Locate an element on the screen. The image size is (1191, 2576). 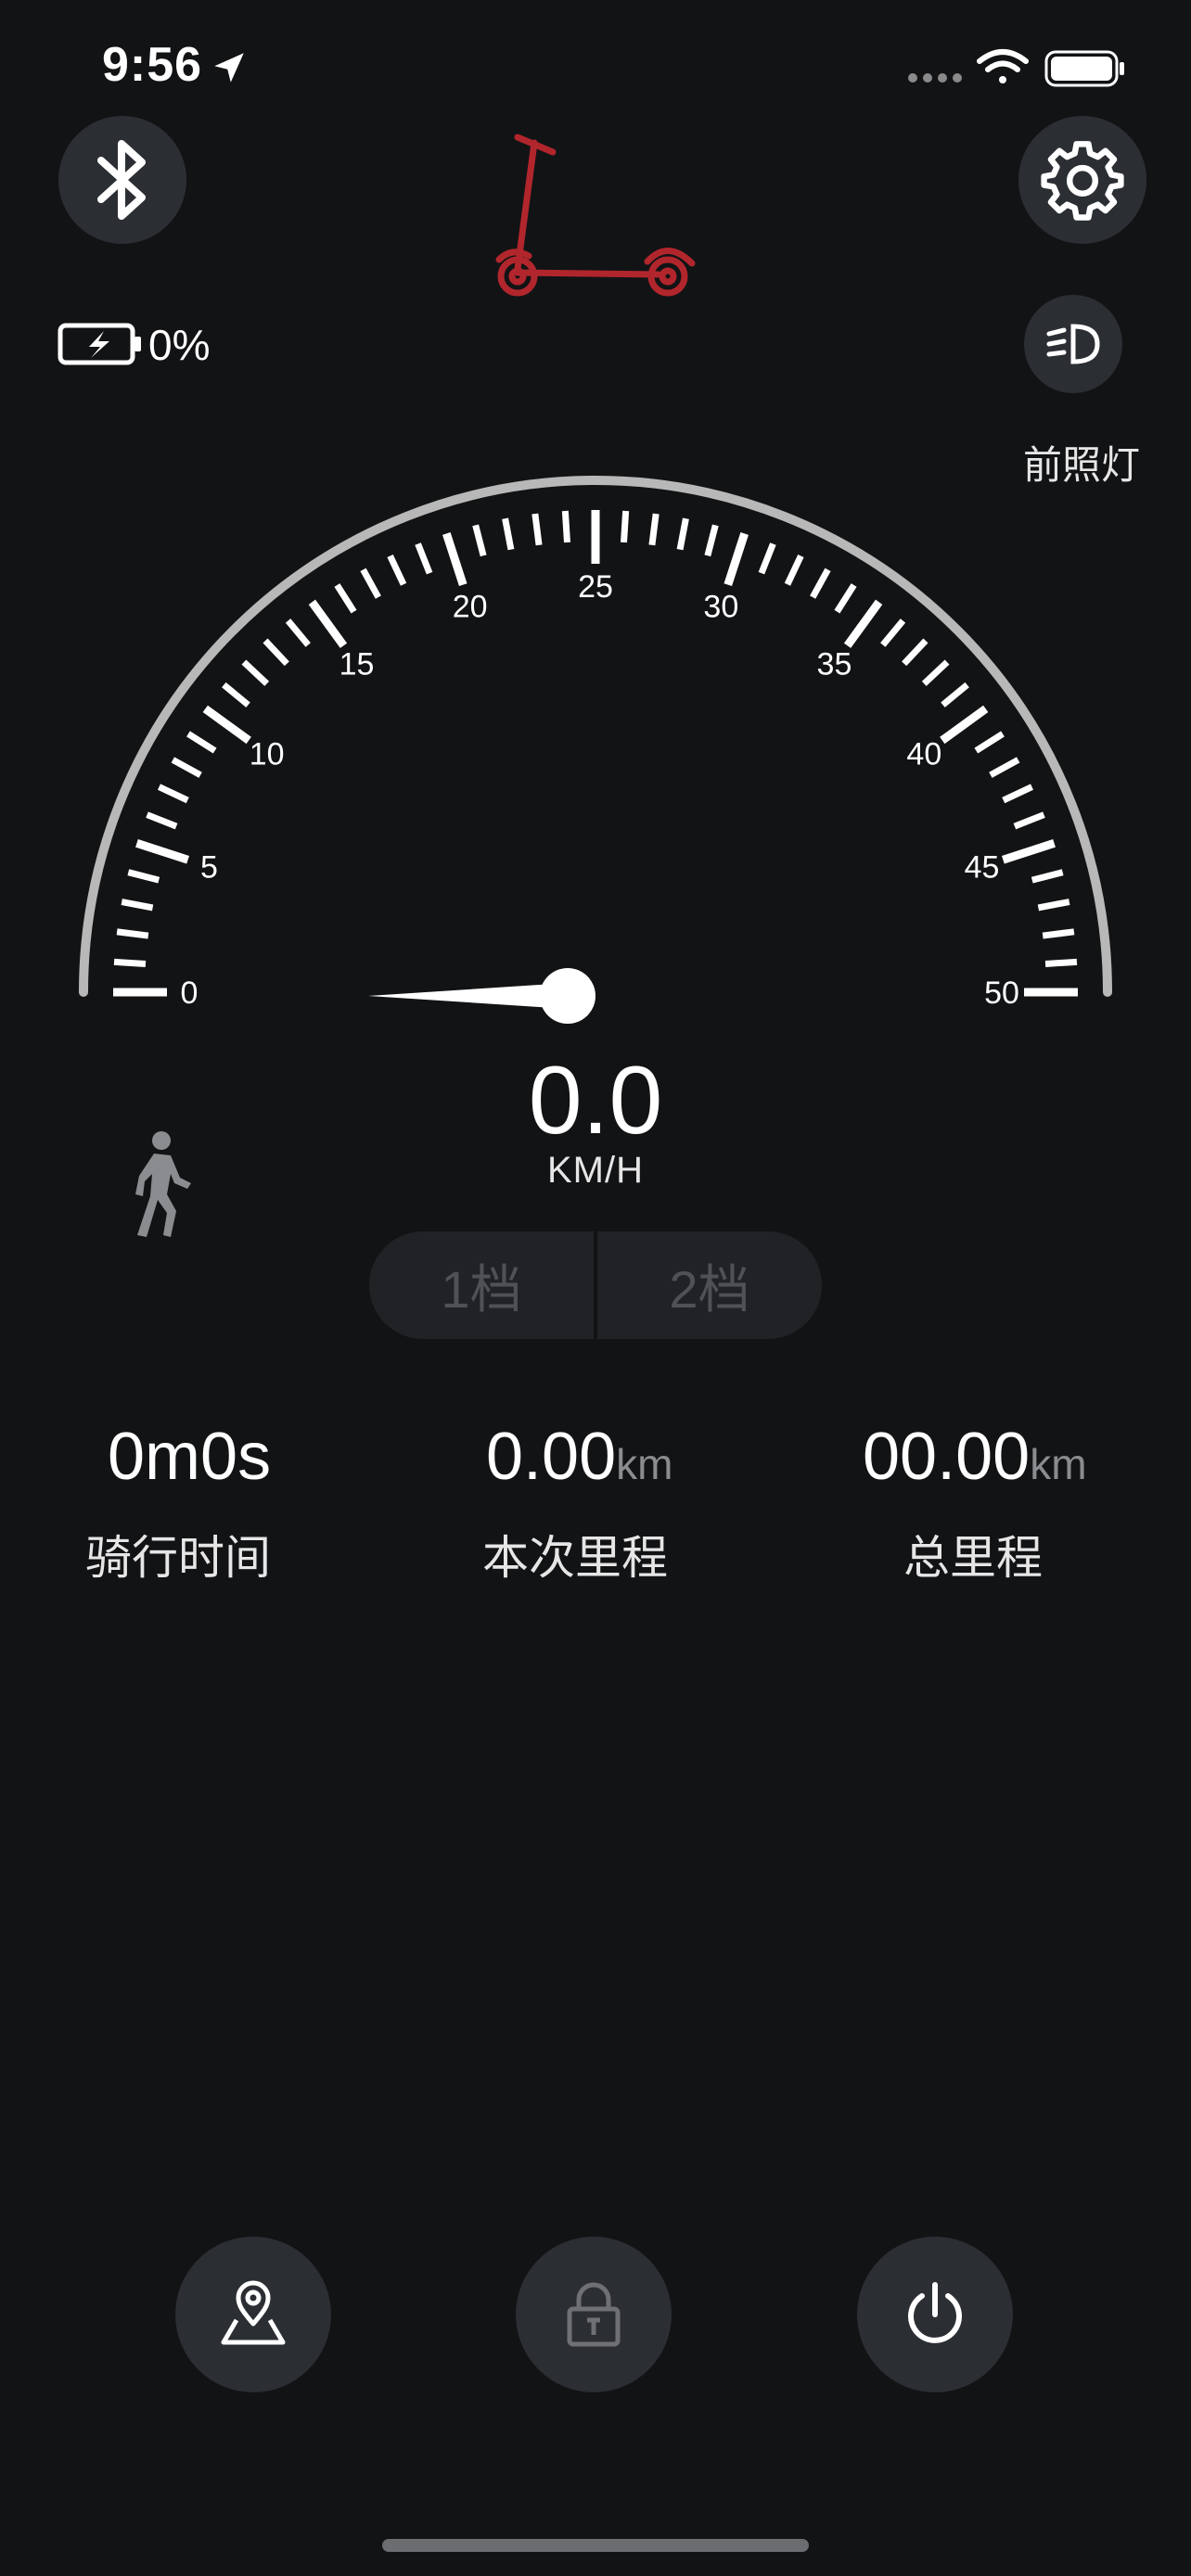
ride-time-value: 0m0s is located at coordinates (190, 1457).